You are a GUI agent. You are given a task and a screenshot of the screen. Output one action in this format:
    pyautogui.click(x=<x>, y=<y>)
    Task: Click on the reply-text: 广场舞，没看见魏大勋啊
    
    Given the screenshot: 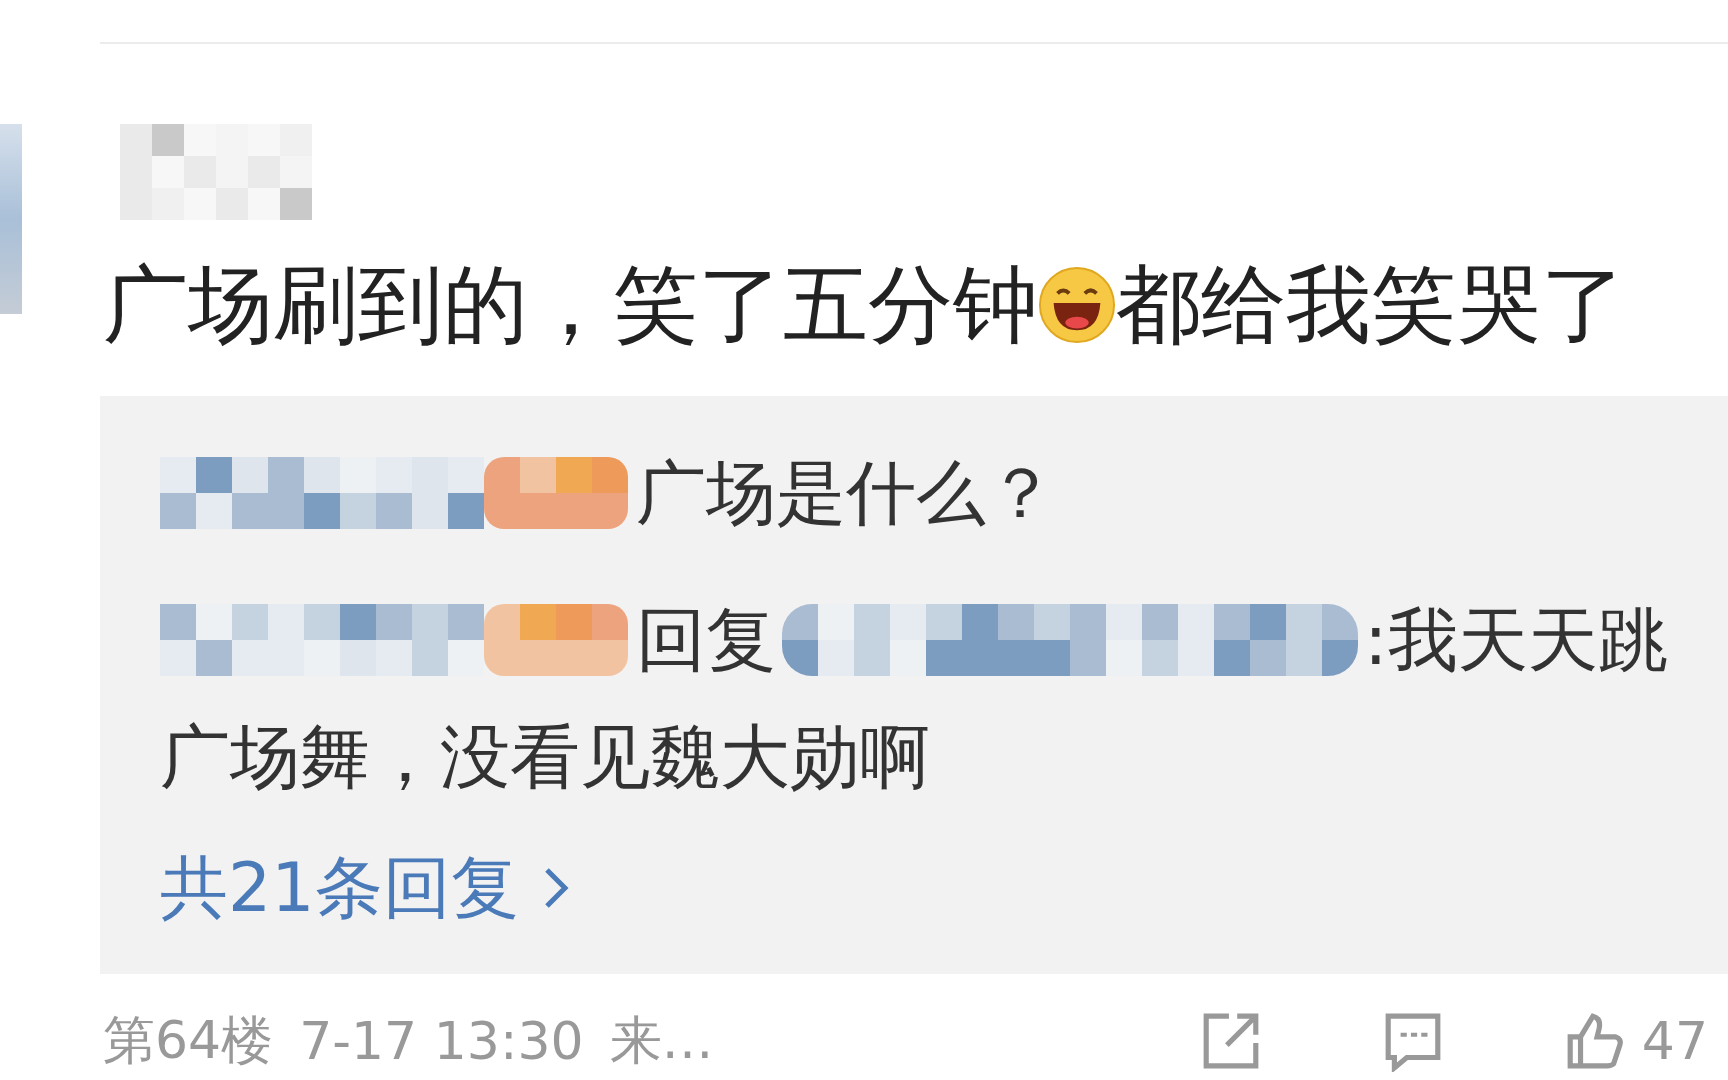 What is the action you would take?
    pyautogui.click(x=545, y=757)
    